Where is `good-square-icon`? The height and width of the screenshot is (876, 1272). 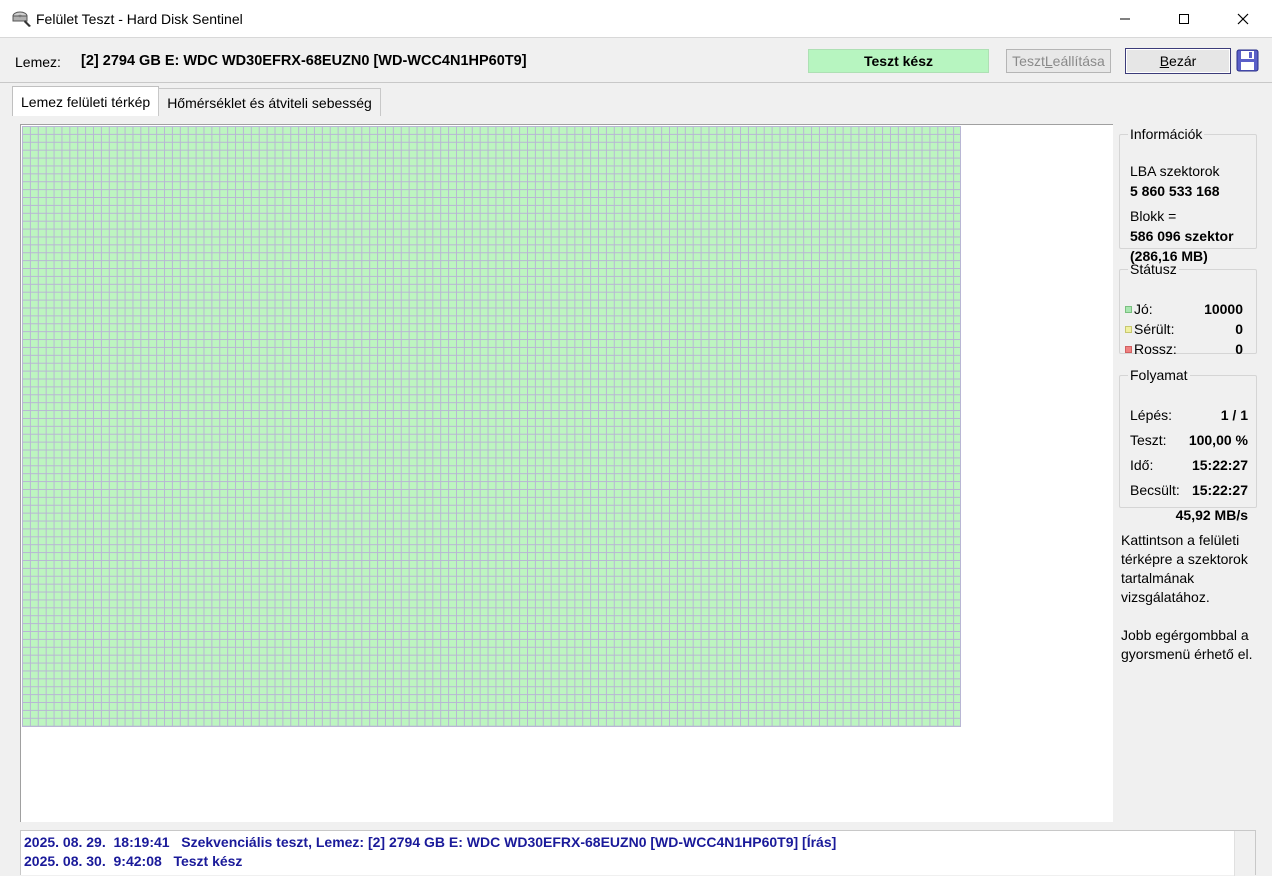 good-square-icon is located at coordinates (1128, 309).